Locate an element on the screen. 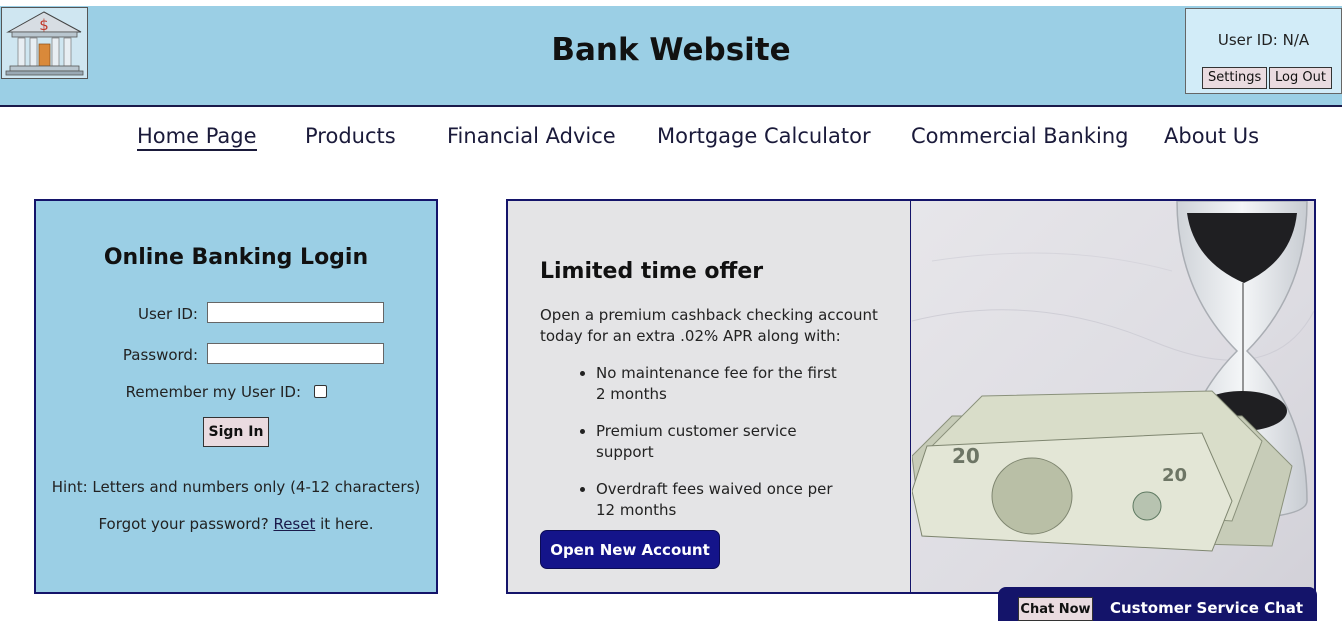 This screenshot has height=621, width=1342. nav-products: Products is located at coordinates (350, 136).